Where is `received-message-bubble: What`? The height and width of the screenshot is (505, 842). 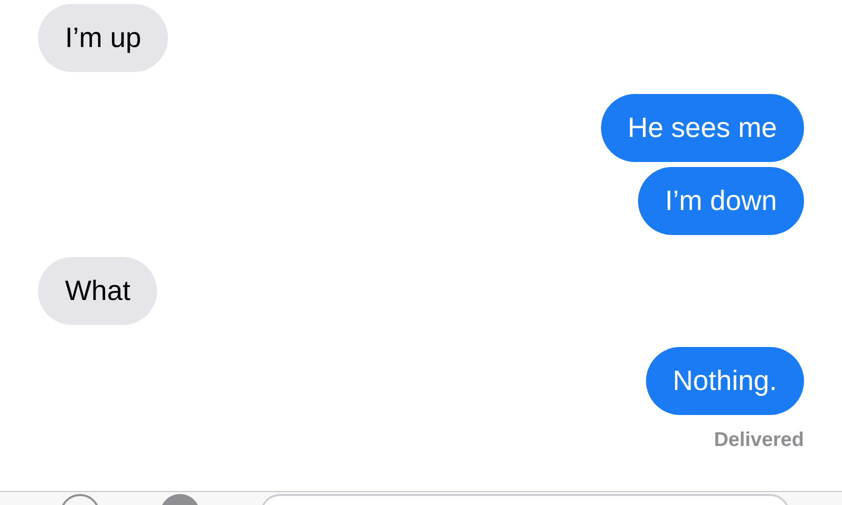
received-message-bubble: What is located at coordinates (98, 291).